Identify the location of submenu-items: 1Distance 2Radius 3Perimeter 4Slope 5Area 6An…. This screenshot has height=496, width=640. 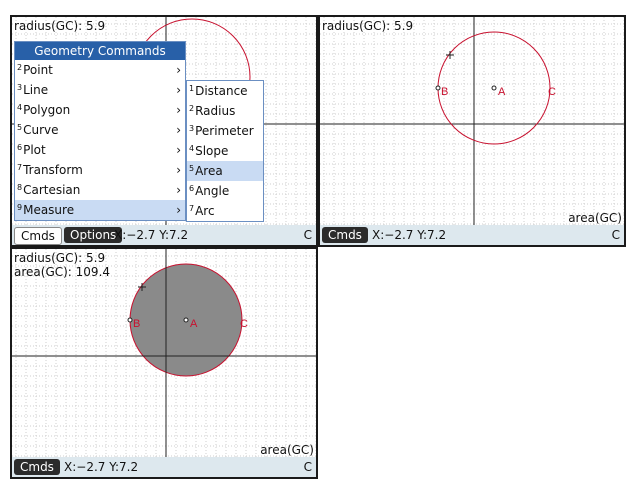
(225, 159).